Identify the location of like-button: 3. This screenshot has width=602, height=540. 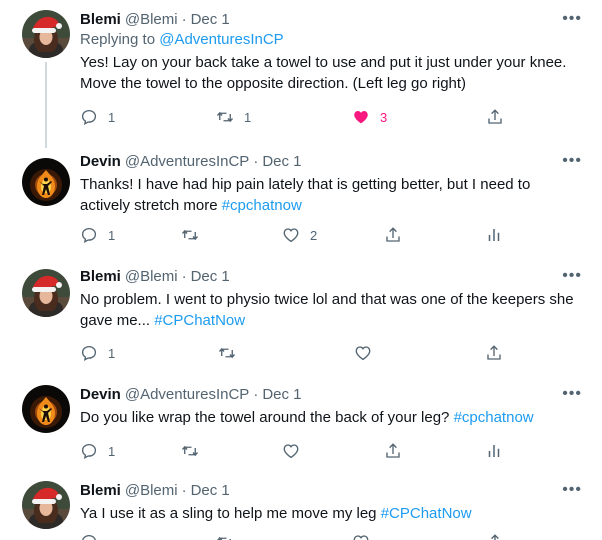
(369, 117).